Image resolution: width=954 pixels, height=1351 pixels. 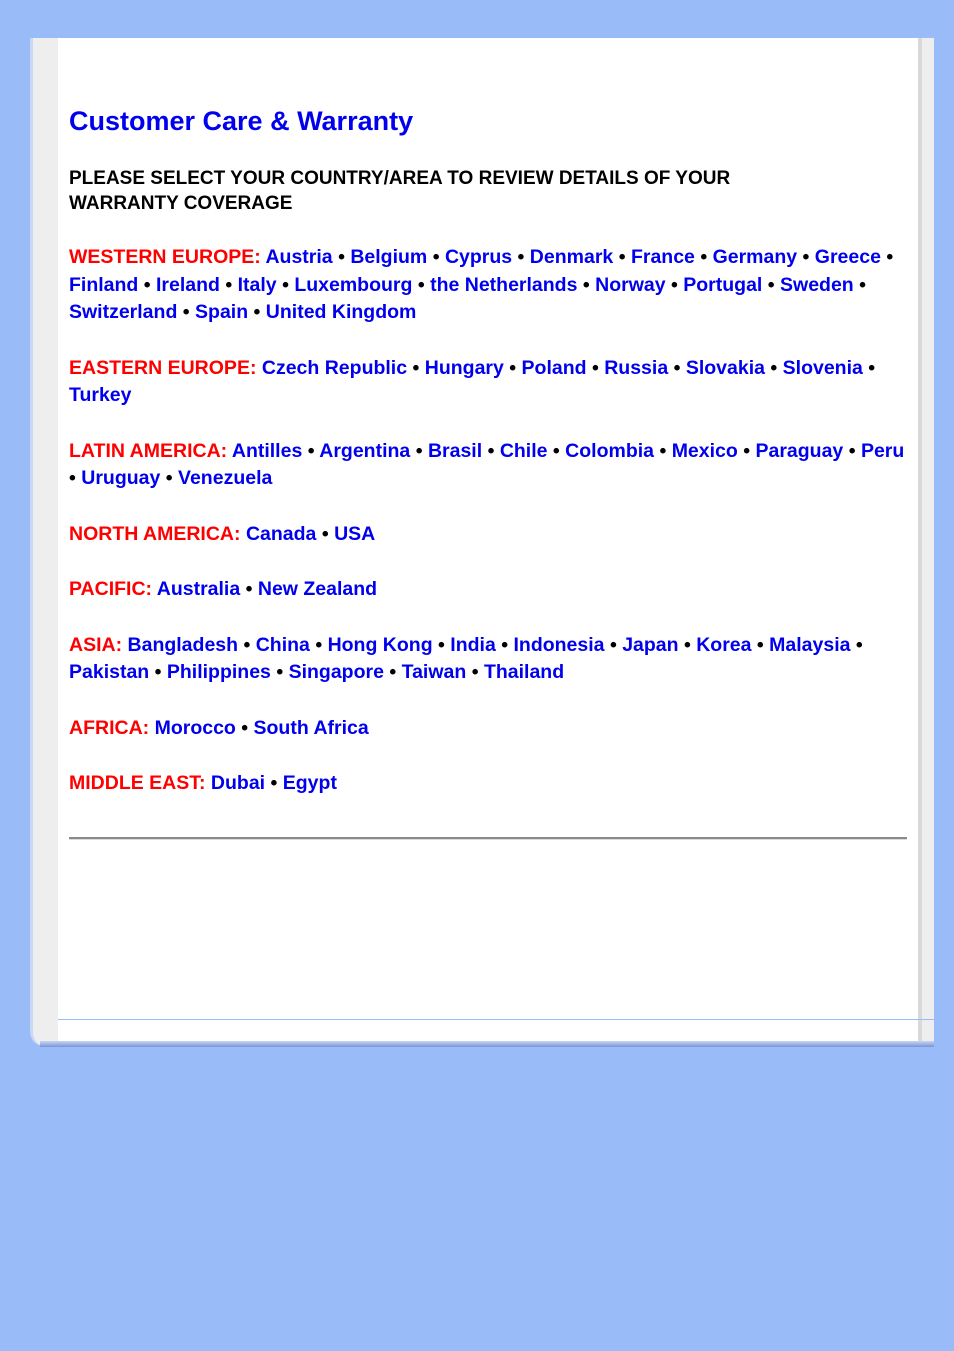 What do you see at coordinates (882, 451) in the screenshot?
I see `country-link-peru: Peru` at bounding box center [882, 451].